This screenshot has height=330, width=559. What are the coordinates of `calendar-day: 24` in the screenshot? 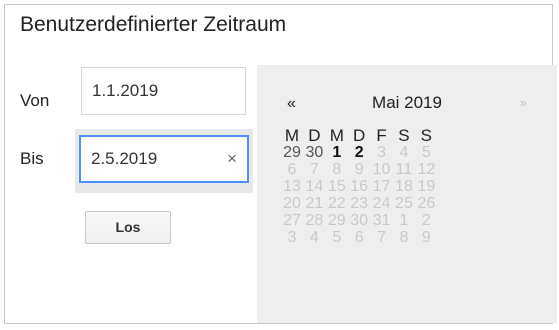 It's located at (381, 203).